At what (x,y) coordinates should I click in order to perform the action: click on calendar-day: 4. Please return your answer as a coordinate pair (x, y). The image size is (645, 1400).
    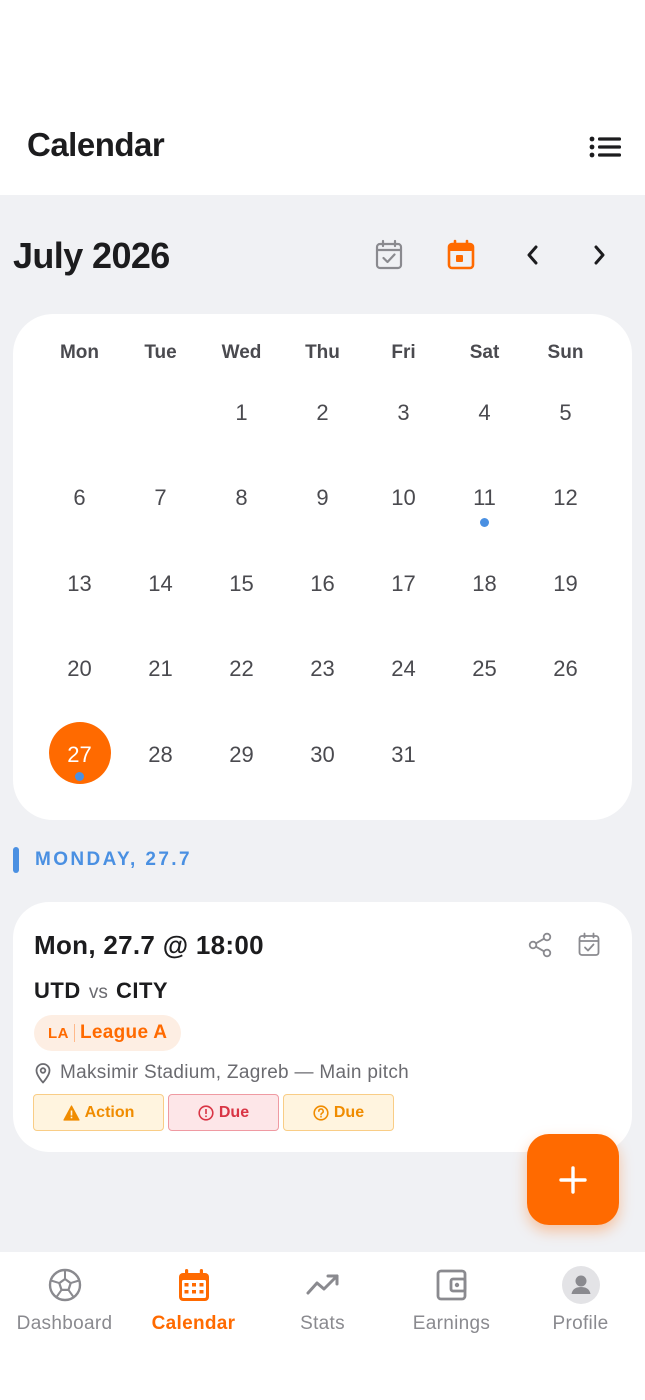
    Looking at the image, I should click on (484, 413).